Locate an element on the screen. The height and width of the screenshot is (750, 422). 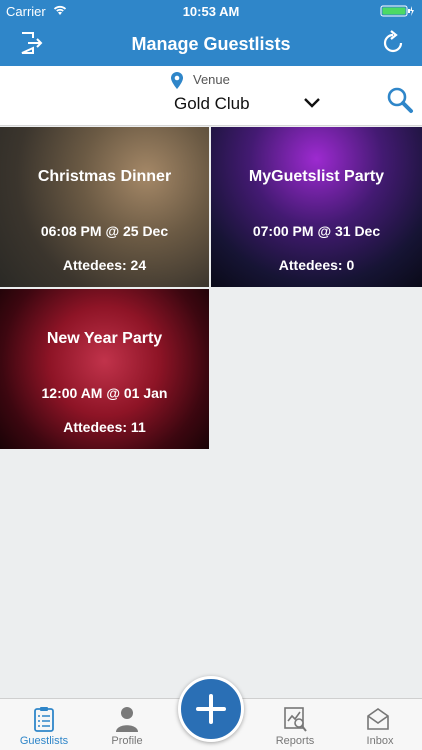
nav-bar: Manage Guestlists is located at coordinates (211, 44).